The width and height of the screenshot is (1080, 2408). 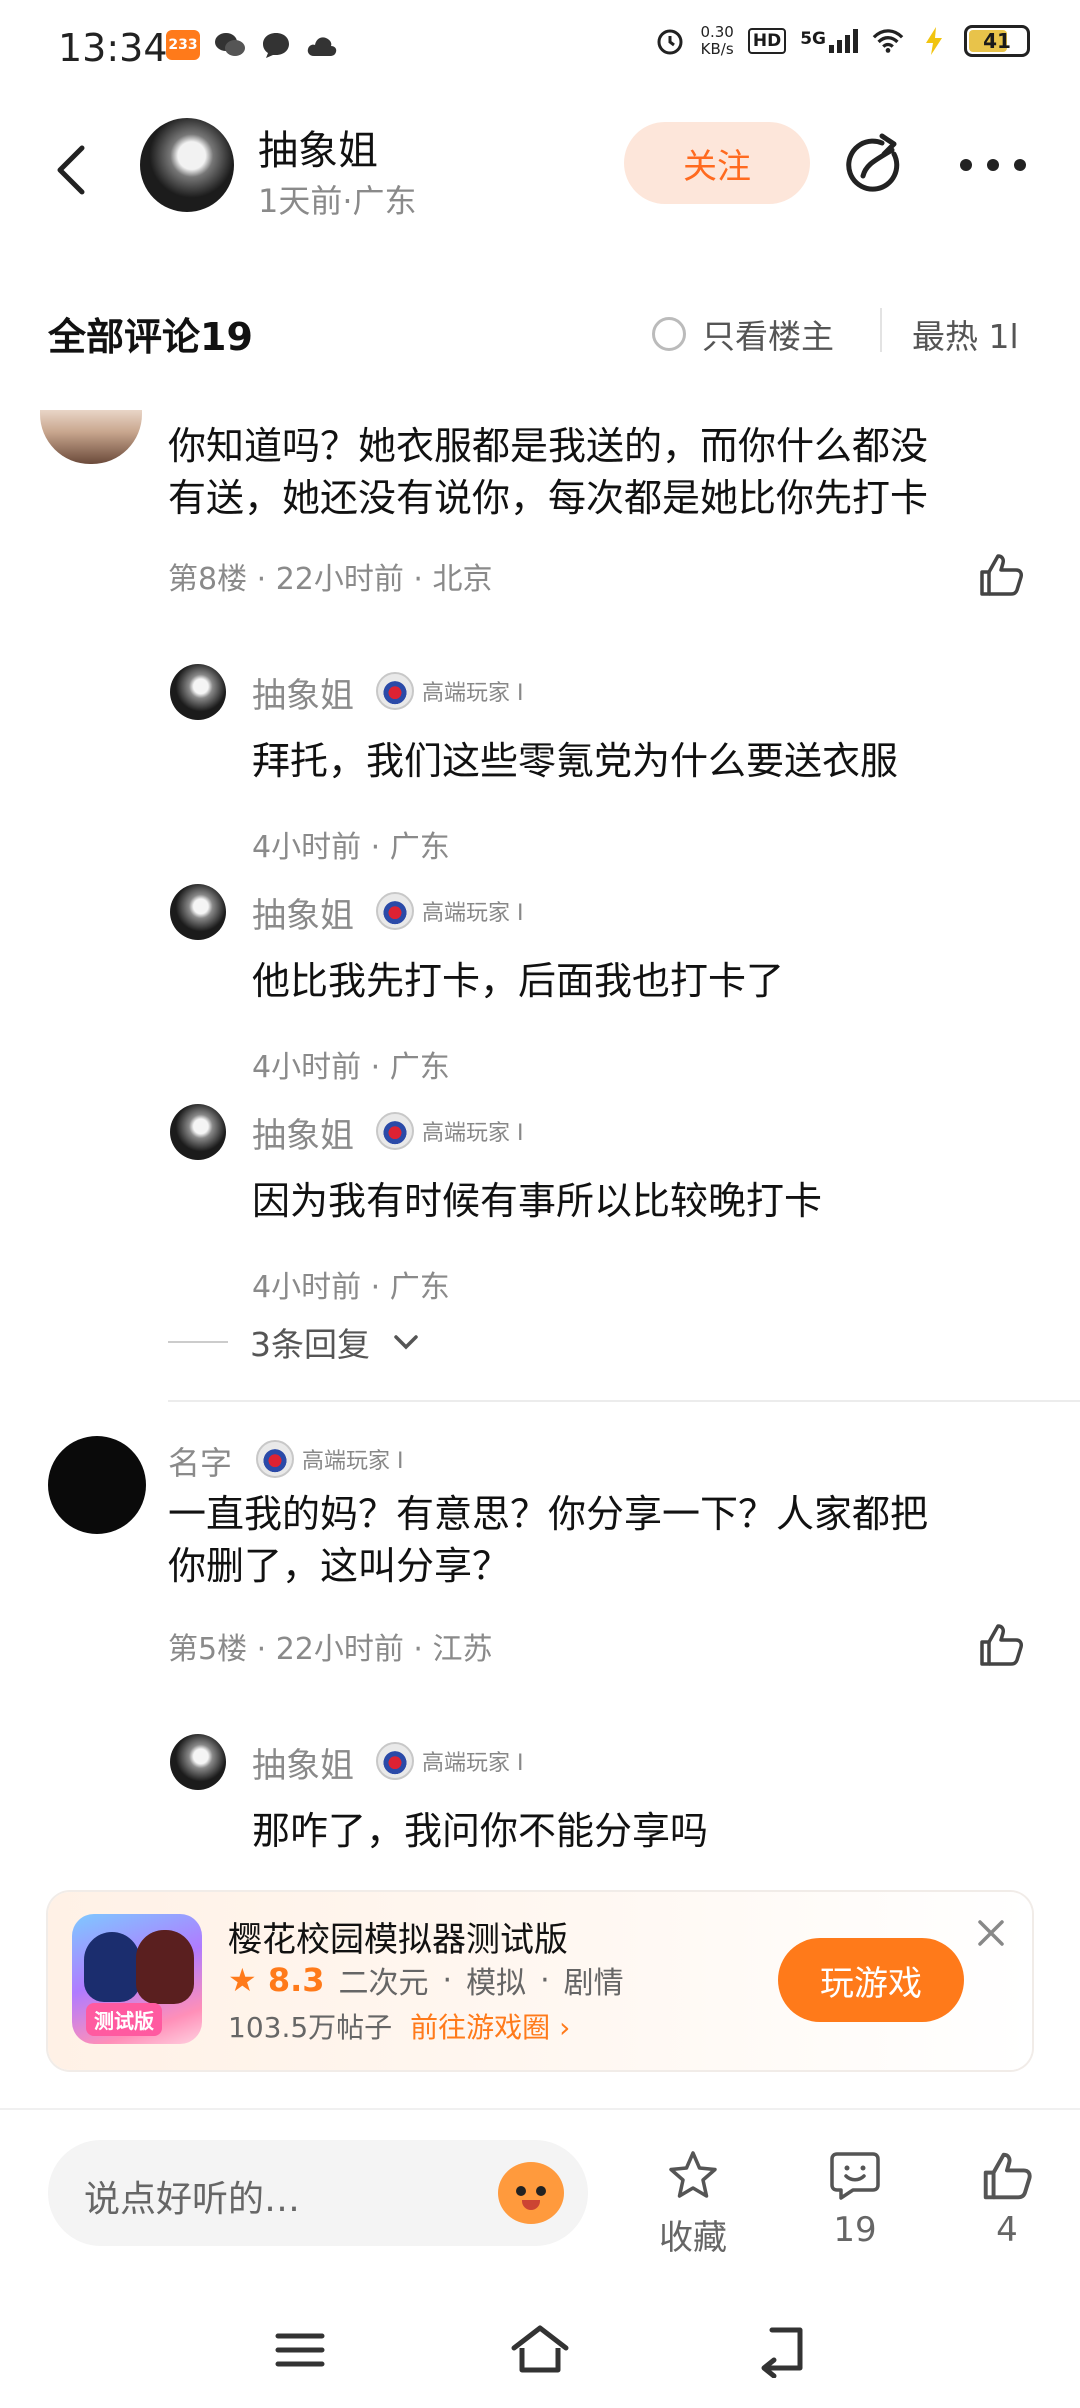 What do you see at coordinates (669, 334) in the screenshot?
I see `radio-icon` at bounding box center [669, 334].